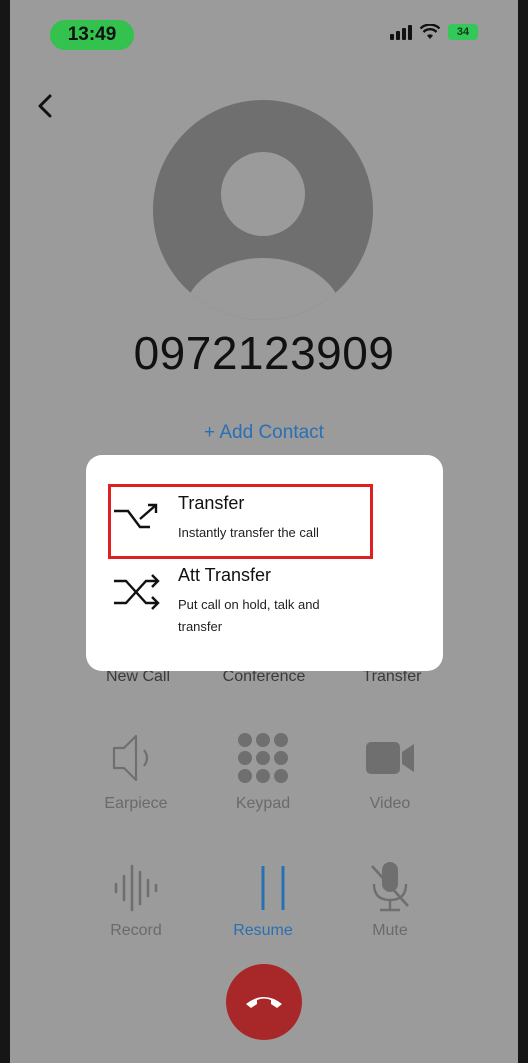 This screenshot has height=1063, width=528. What do you see at coordinates (45, 106) in the screenshot?
I see `chevron-left-icon` at bounding box center [45, 106].